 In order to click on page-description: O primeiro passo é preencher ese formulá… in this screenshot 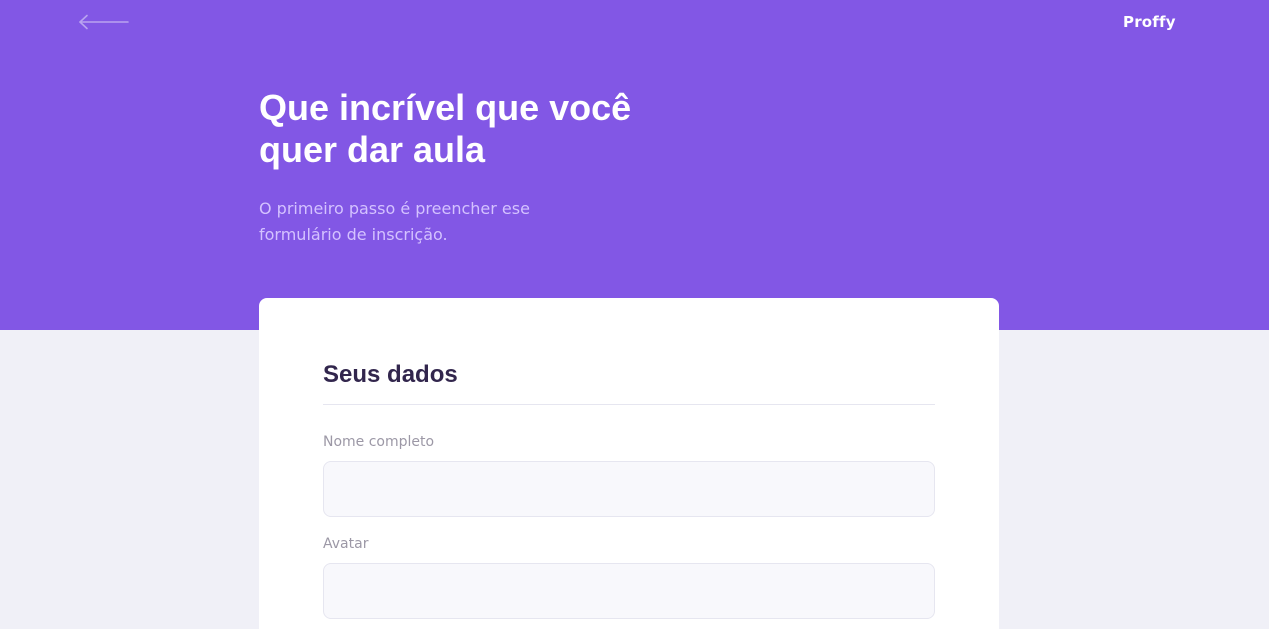, I will do `click(394, 221)`.